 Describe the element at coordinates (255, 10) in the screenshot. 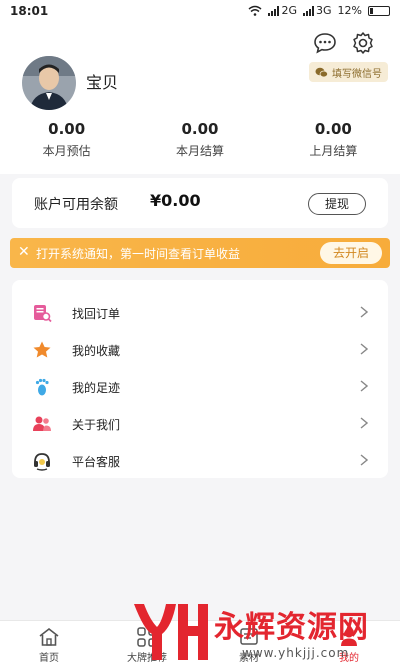

I see `wifi-icon` at that location.